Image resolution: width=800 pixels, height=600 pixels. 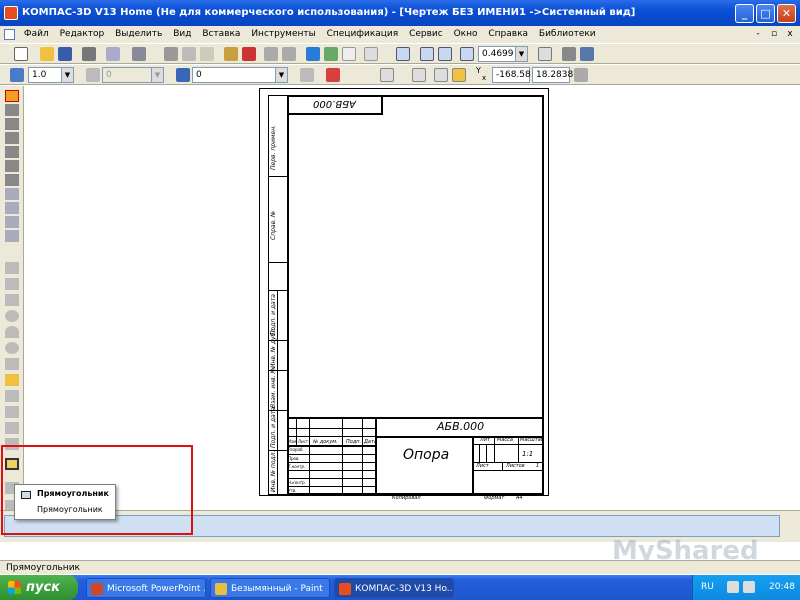 I want to click on menu-tools: Инструменты, so click(x=283, y=34).